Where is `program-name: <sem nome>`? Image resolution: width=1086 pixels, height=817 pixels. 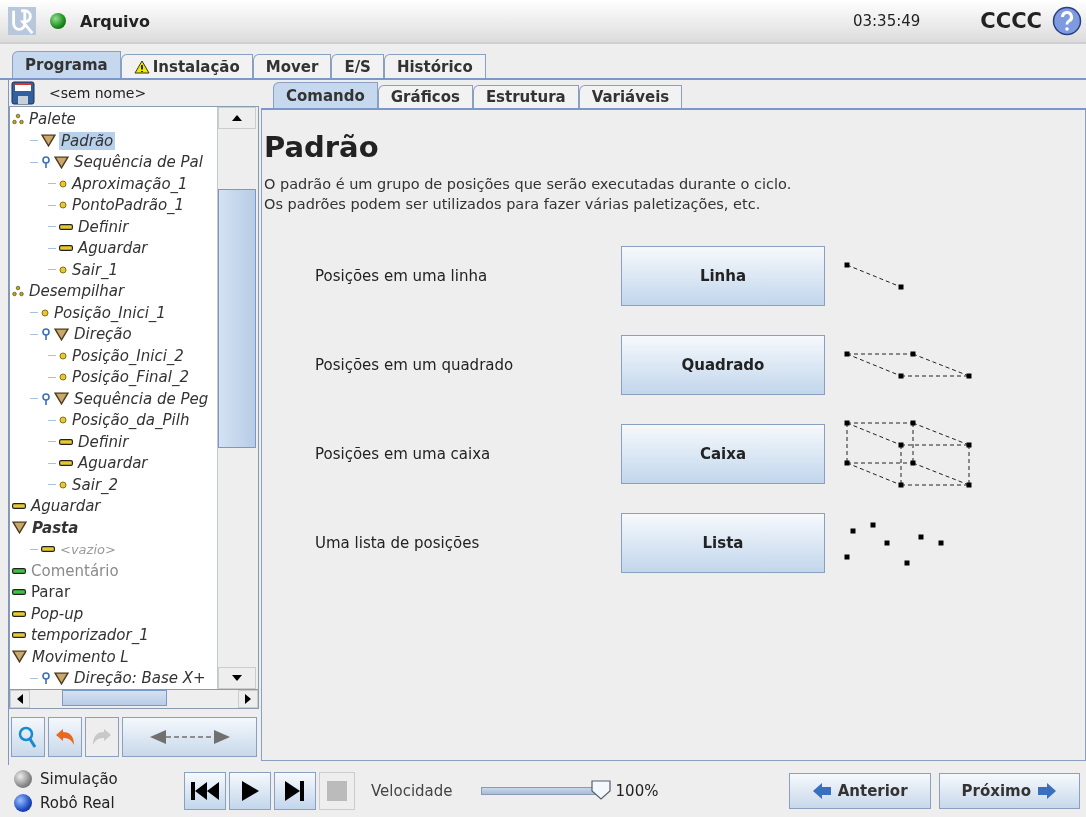
program-name: <sem nome> is located at coordinates (98, 92).